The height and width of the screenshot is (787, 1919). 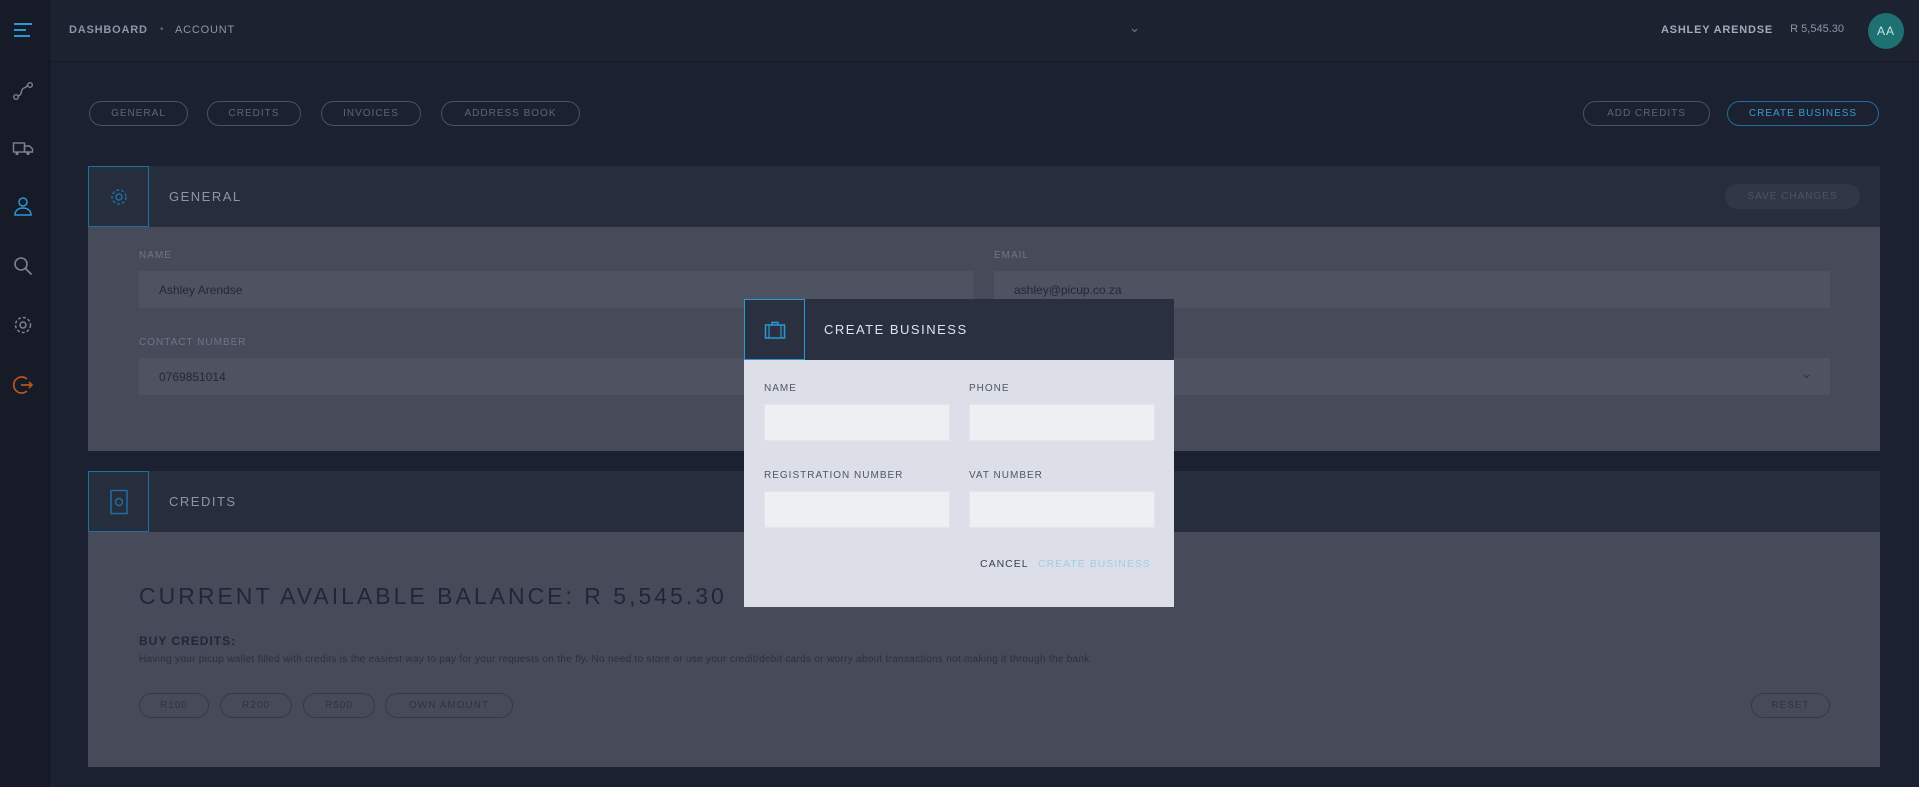 What do you see at coordinates (1094, 564) in the screenshot?
I see `create-business-submit-button: CREATE BUSINESS` at bounding box center [1094, 564].